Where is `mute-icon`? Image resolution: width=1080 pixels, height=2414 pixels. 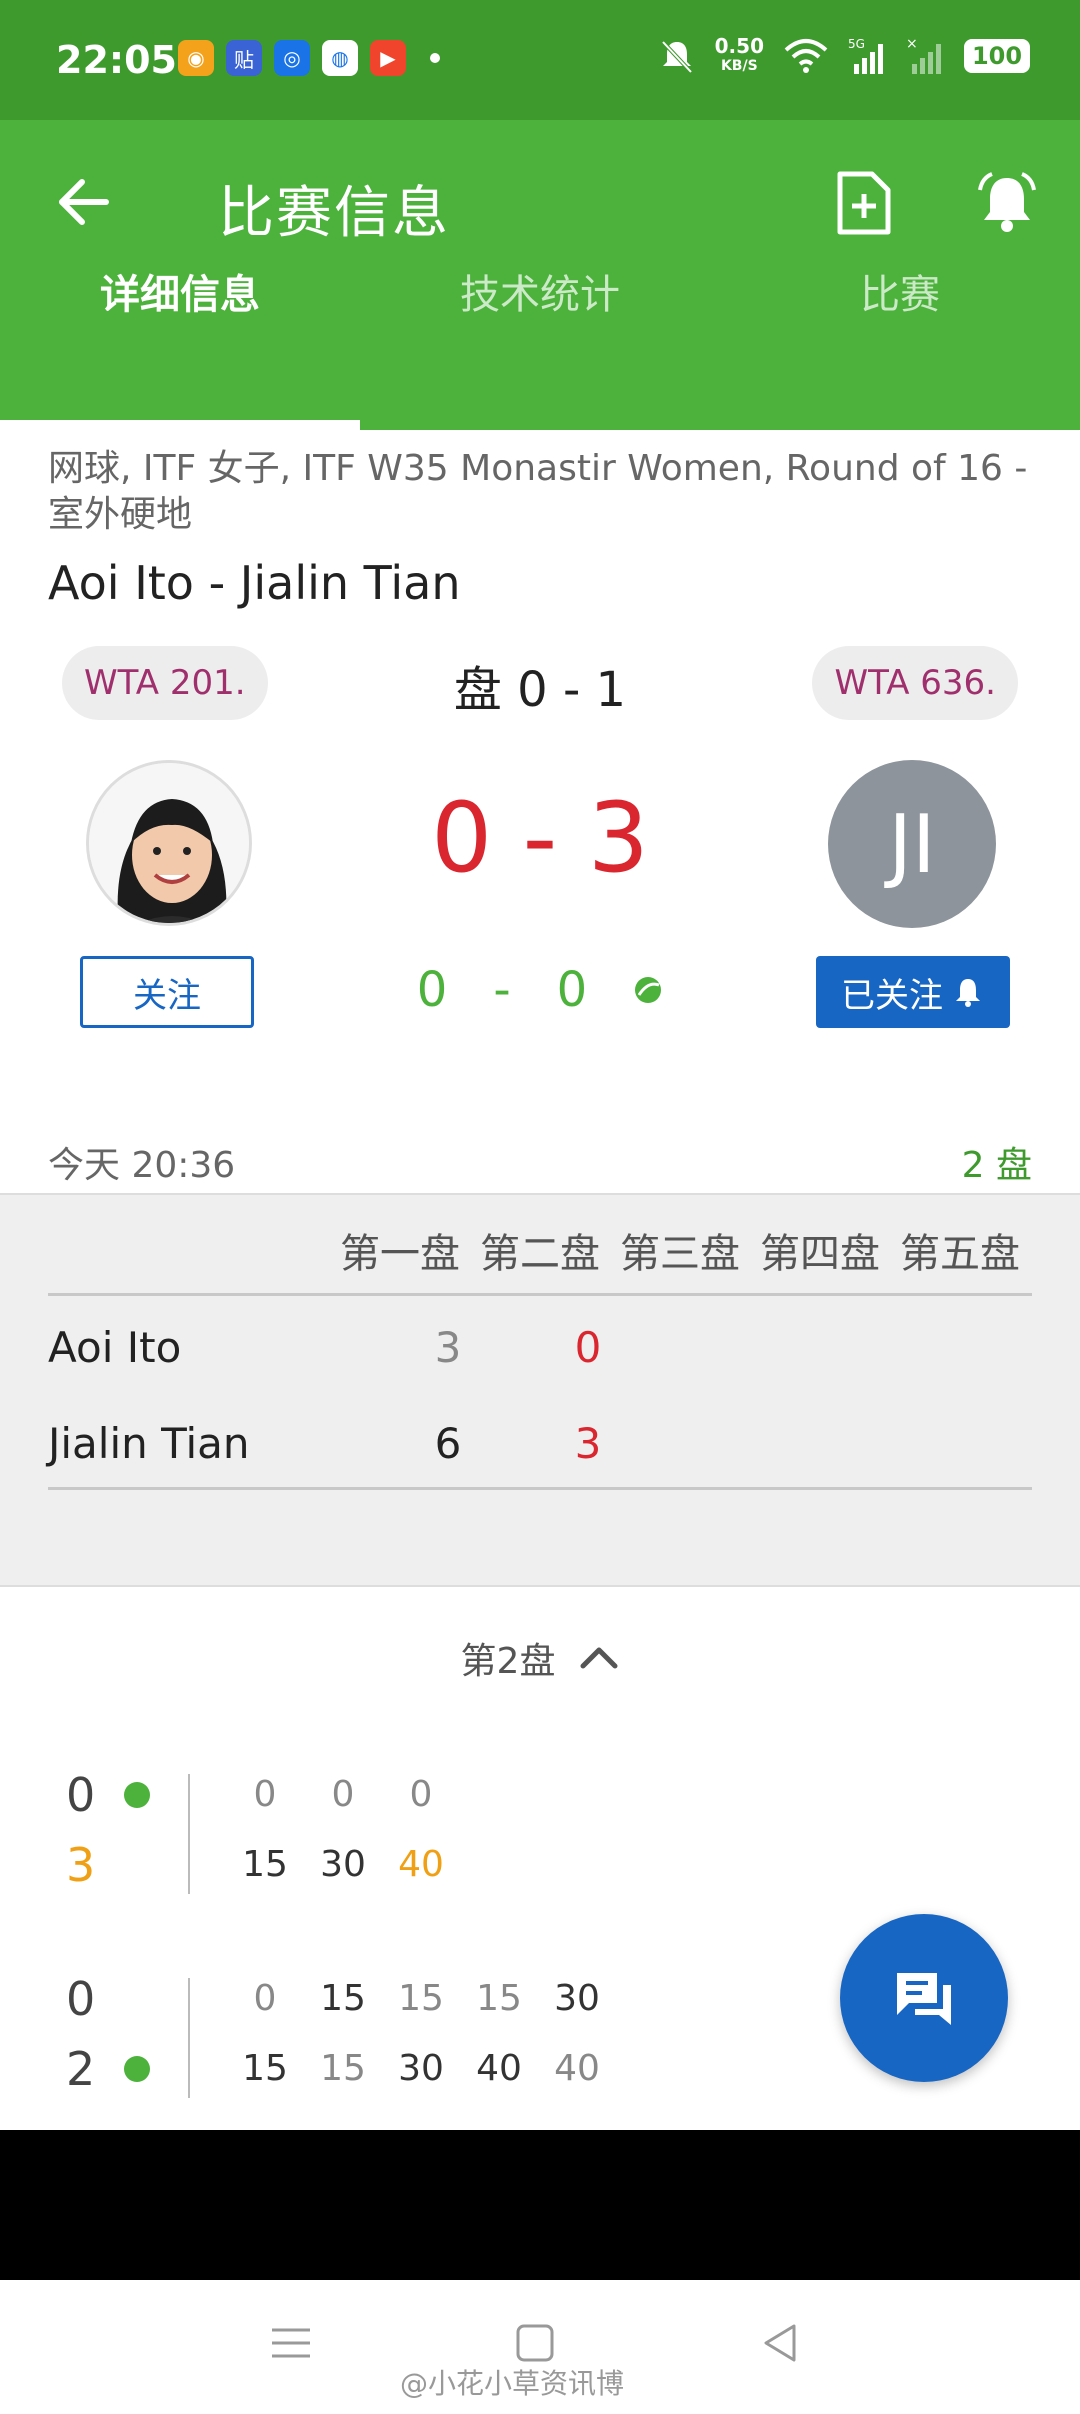
mute-icon is located at coordinates (677, 57).